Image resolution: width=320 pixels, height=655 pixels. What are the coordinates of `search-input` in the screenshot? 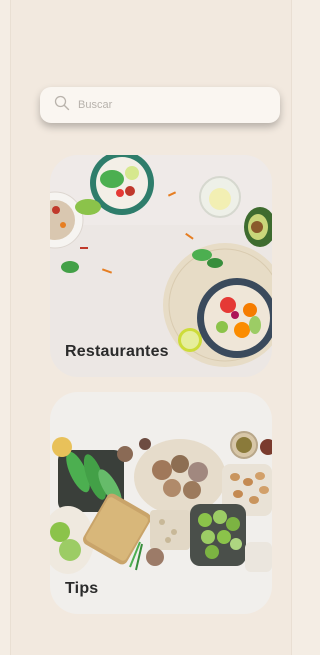 It's located at (168, 105).